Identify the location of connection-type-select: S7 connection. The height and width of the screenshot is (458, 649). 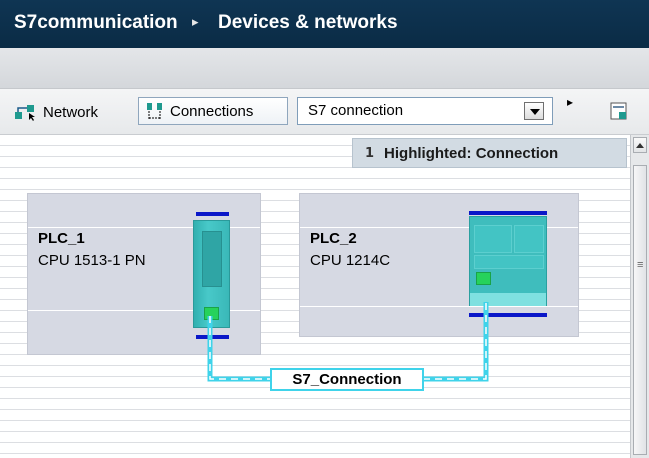
(425, 111).